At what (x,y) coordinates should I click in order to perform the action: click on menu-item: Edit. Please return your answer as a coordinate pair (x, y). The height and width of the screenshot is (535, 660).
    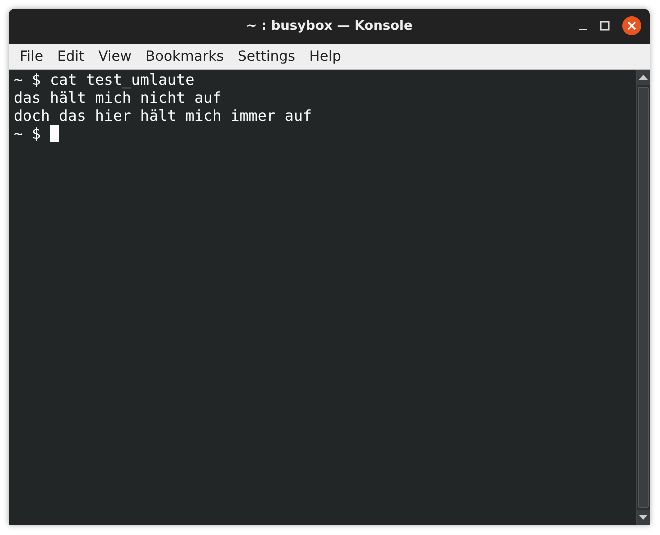
    Looking at the image, I should click on (71, 56).